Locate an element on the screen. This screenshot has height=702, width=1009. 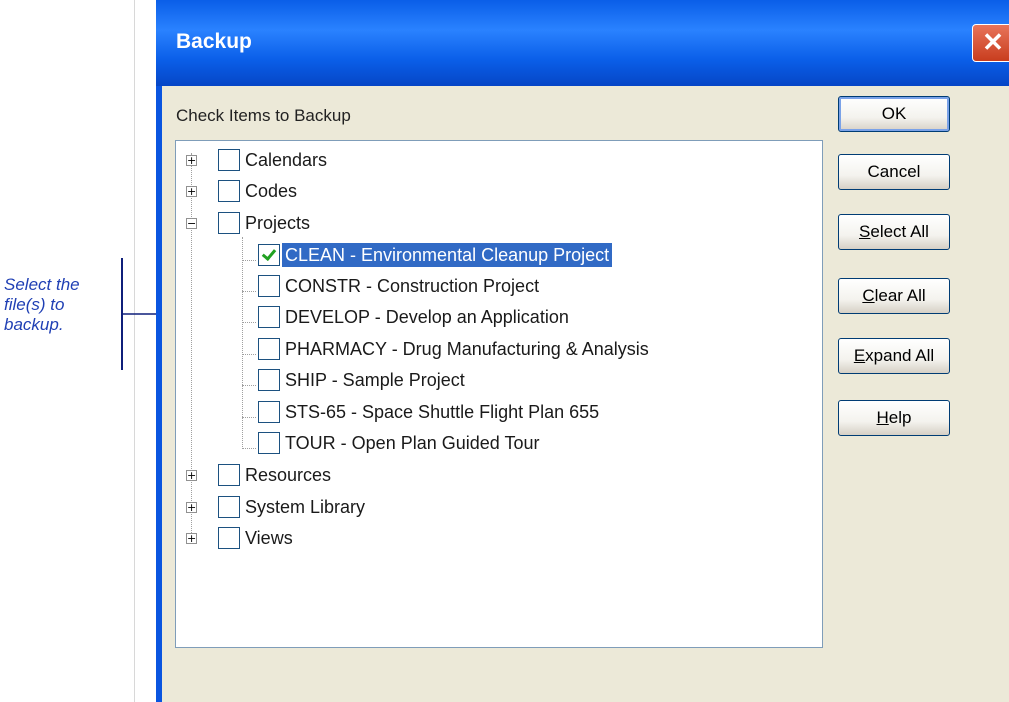
tree-item-project-develop: DEVELOP - Develop an Application is located at coordinates (496, 318).